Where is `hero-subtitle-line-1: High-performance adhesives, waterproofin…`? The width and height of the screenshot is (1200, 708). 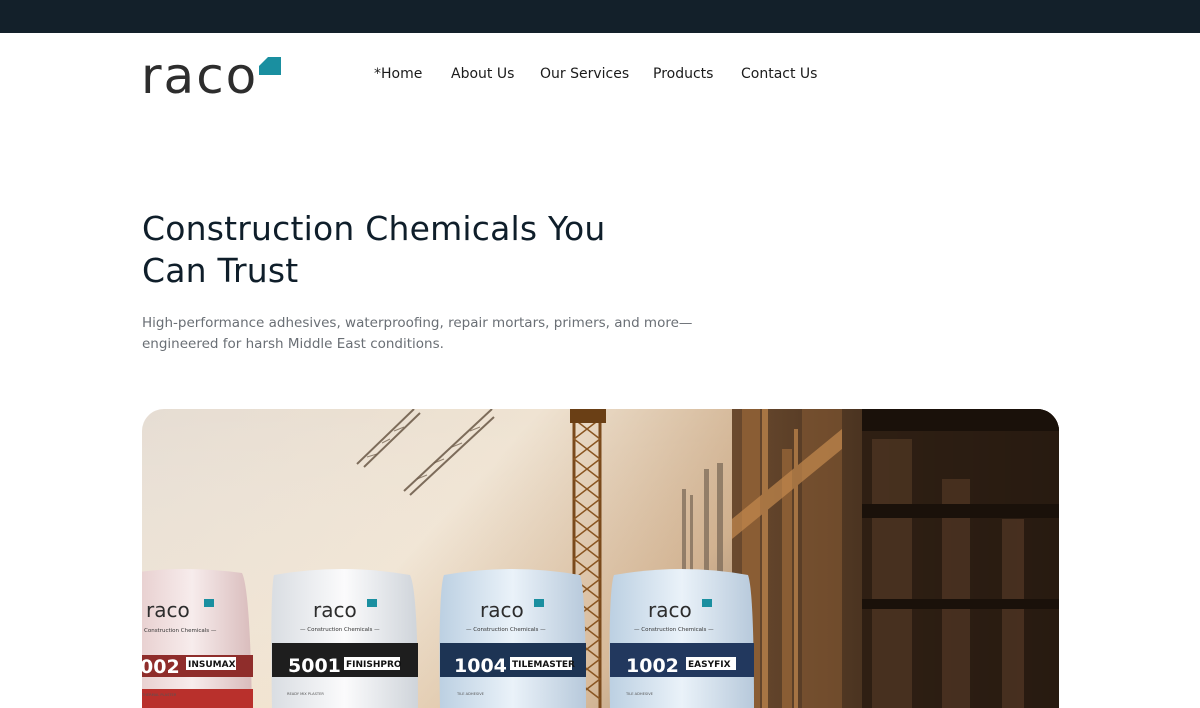 hero-subtitle-line-1: High-performance adhesives, waterproofin… is located at coordinates (417, 323).